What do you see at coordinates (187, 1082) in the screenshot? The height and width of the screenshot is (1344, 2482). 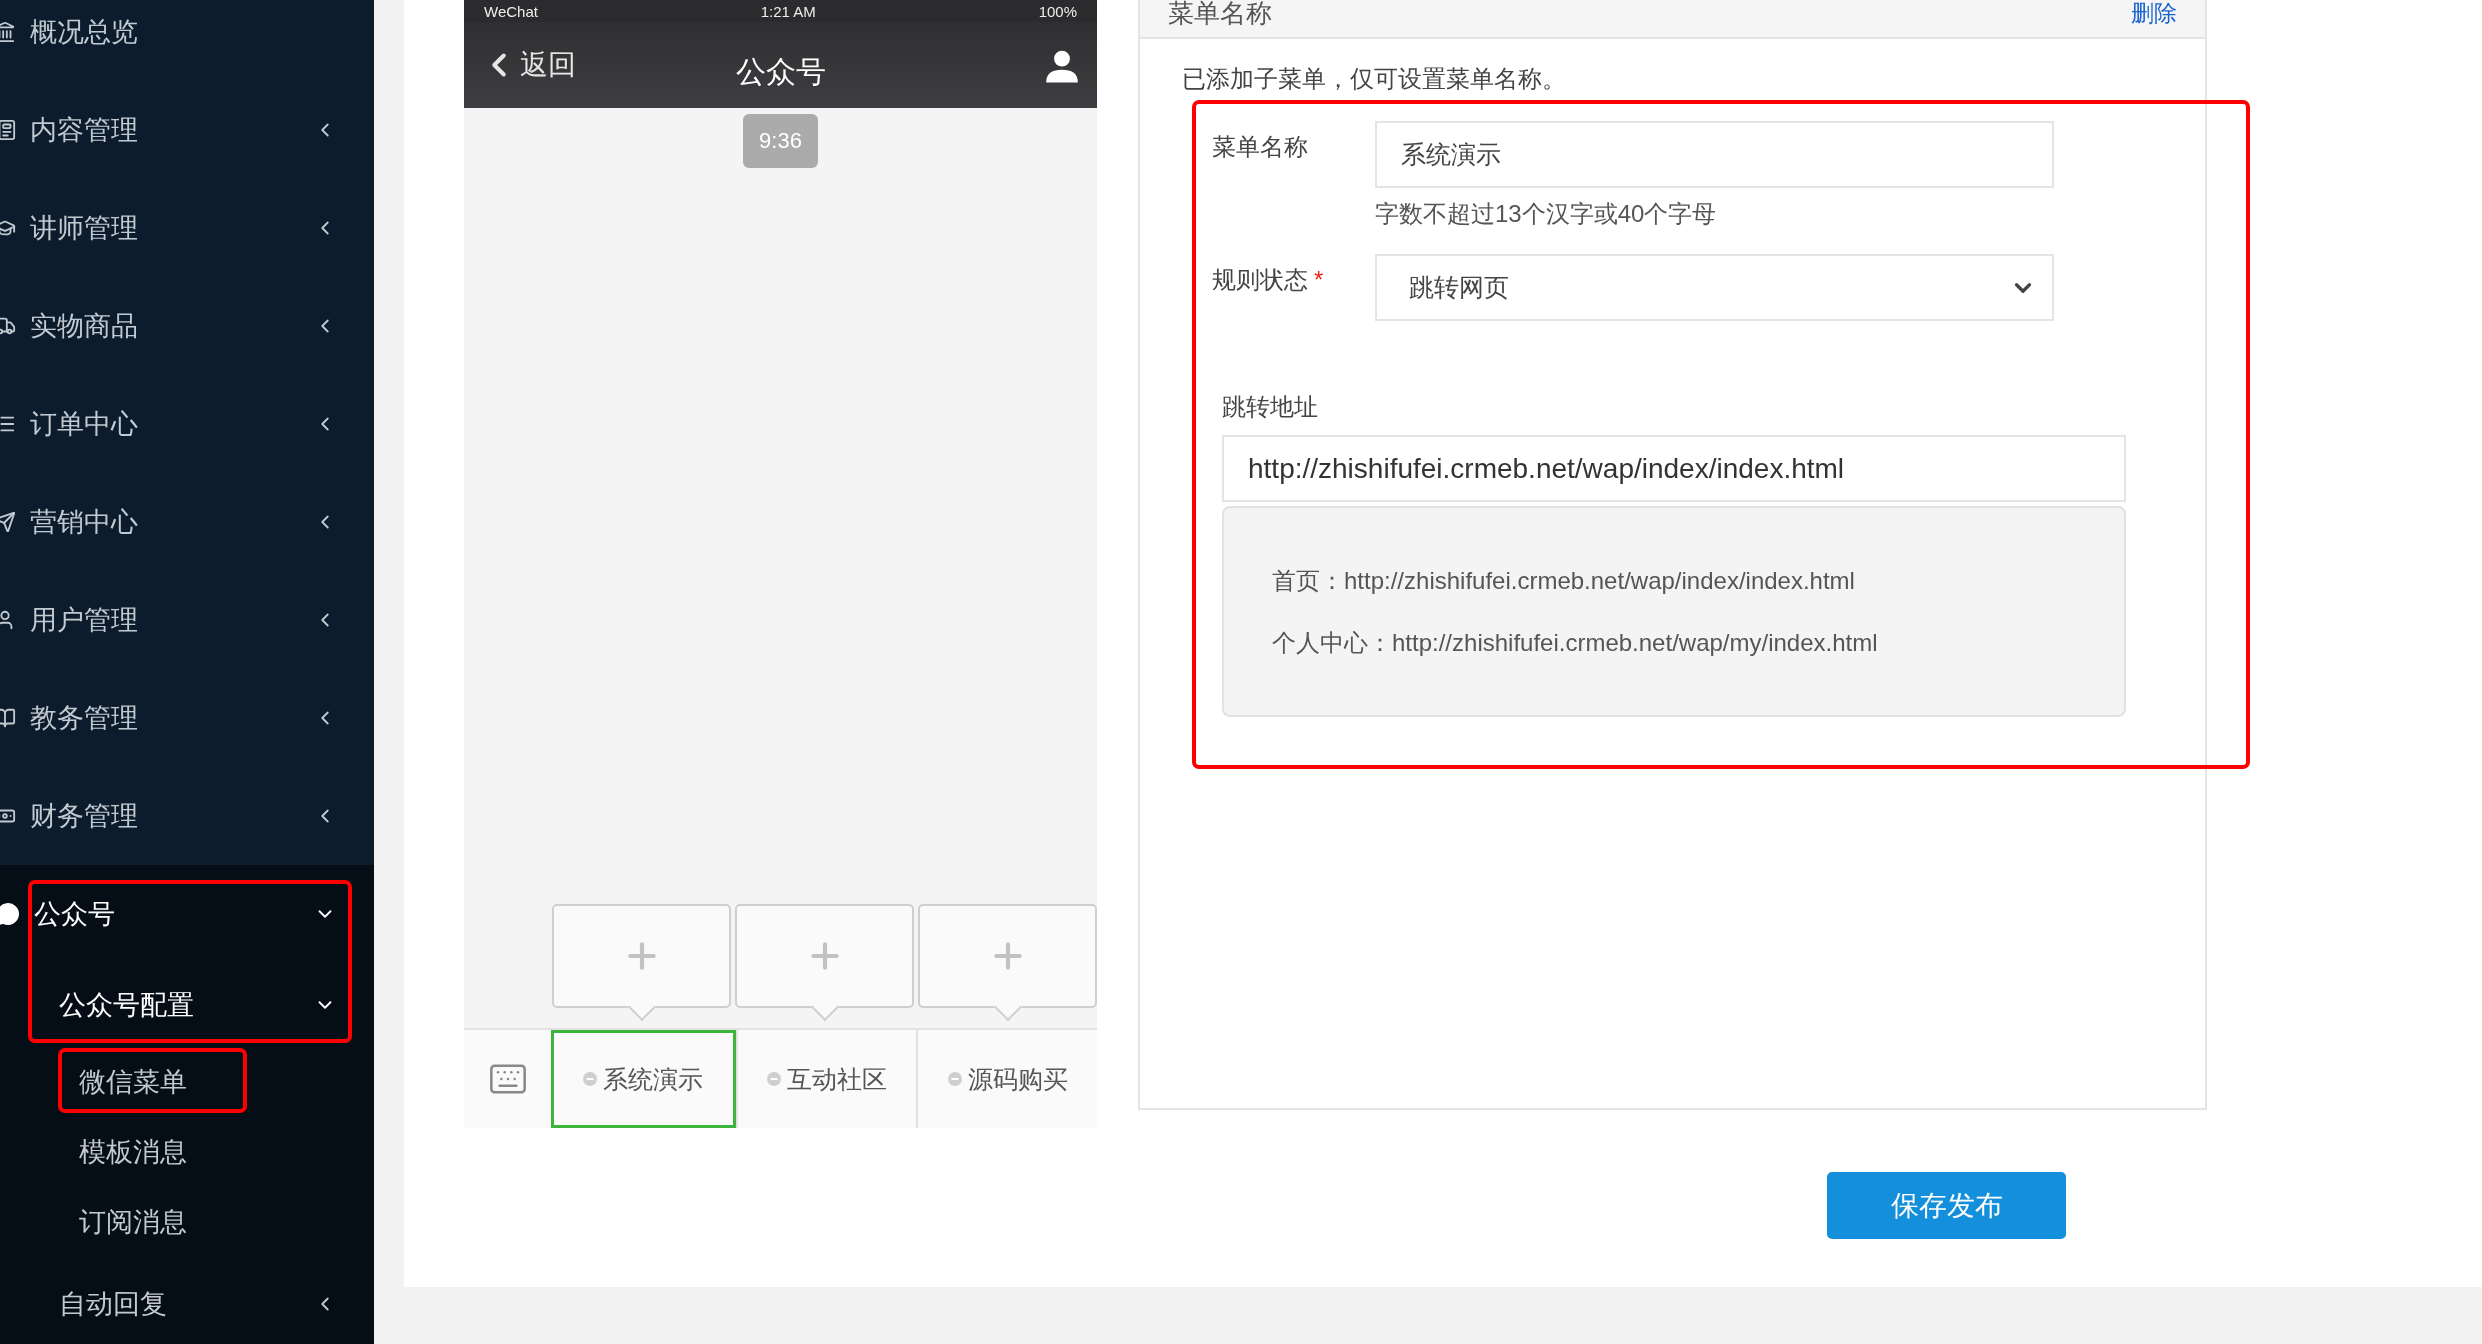 I see `sidebar-item: 微信菜单` at bounding box center [187, 1082].